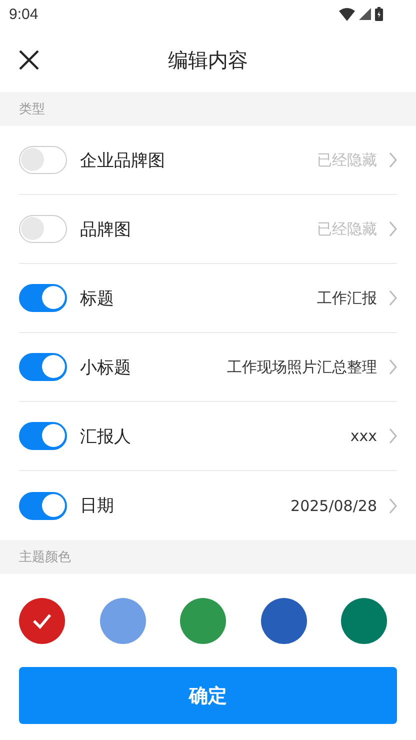 The width and height of the screenshot is (416, 740). I want to click on row-label: 标题, so click(97, 299).